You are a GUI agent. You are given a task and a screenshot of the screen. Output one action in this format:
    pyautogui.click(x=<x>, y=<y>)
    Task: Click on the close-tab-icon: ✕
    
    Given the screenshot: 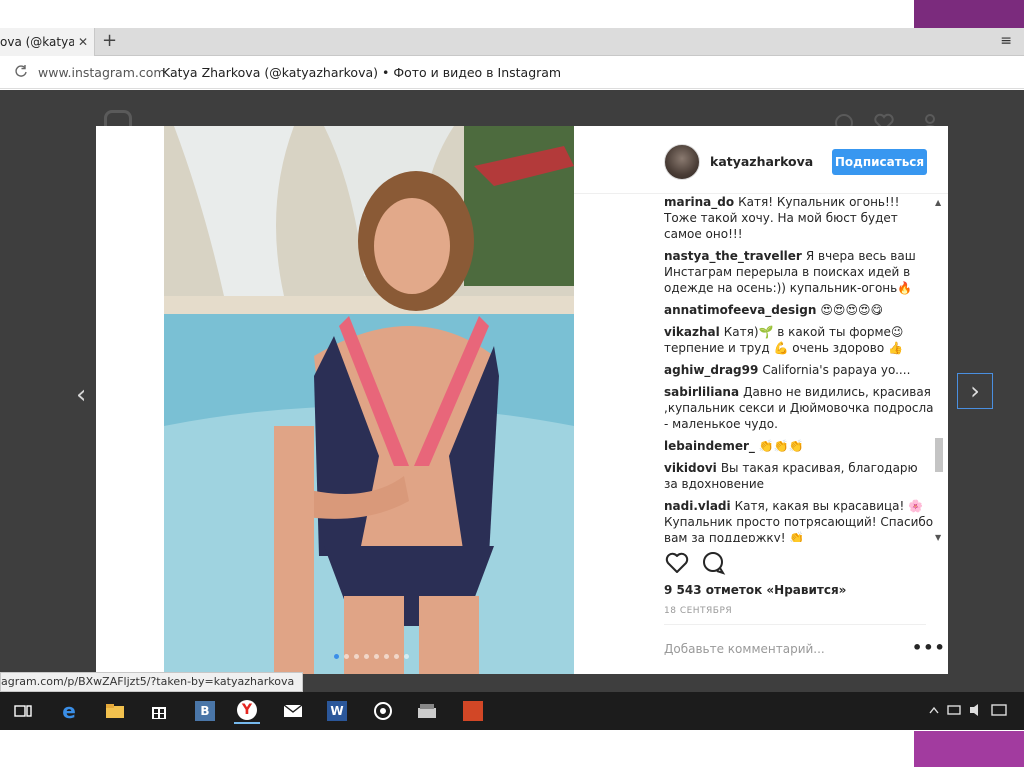 What is the action you would take?
    pyautogui.click(x=83, y=42)
    